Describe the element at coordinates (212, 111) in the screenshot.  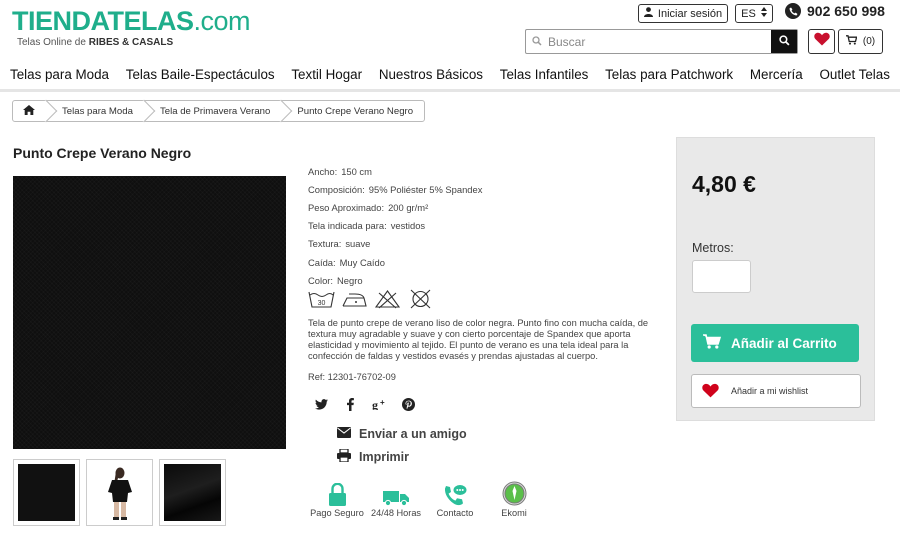
I see `breadcrumb-item: Tela de Primavera Verano` at that location.